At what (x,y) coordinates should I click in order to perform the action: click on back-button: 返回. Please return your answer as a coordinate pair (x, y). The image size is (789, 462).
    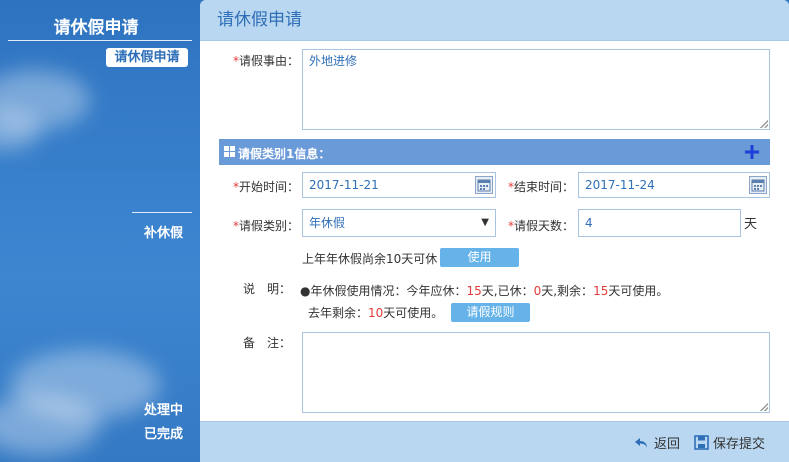
    Looking at the image, I should click on (657, 442).